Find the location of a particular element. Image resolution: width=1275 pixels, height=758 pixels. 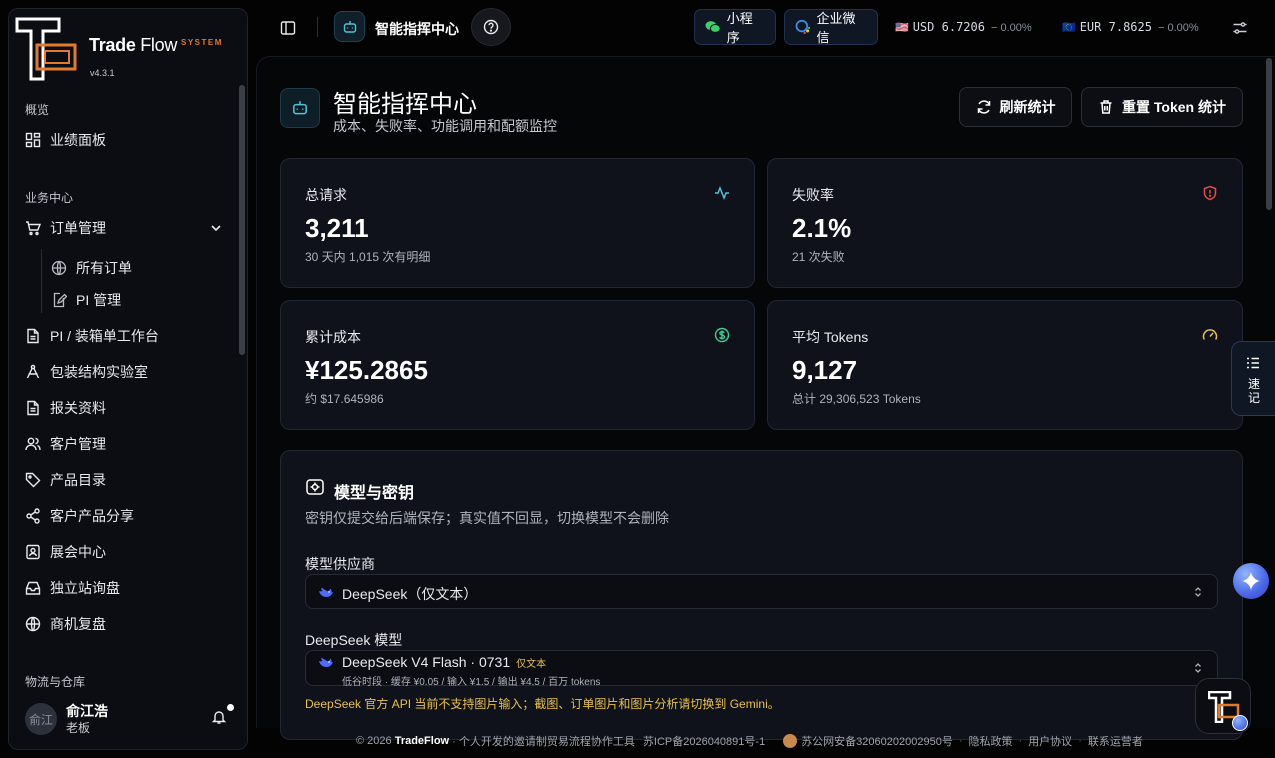

reset-token-stats-button: 重置 Token 统计 is located at coordinates (1162, 107).